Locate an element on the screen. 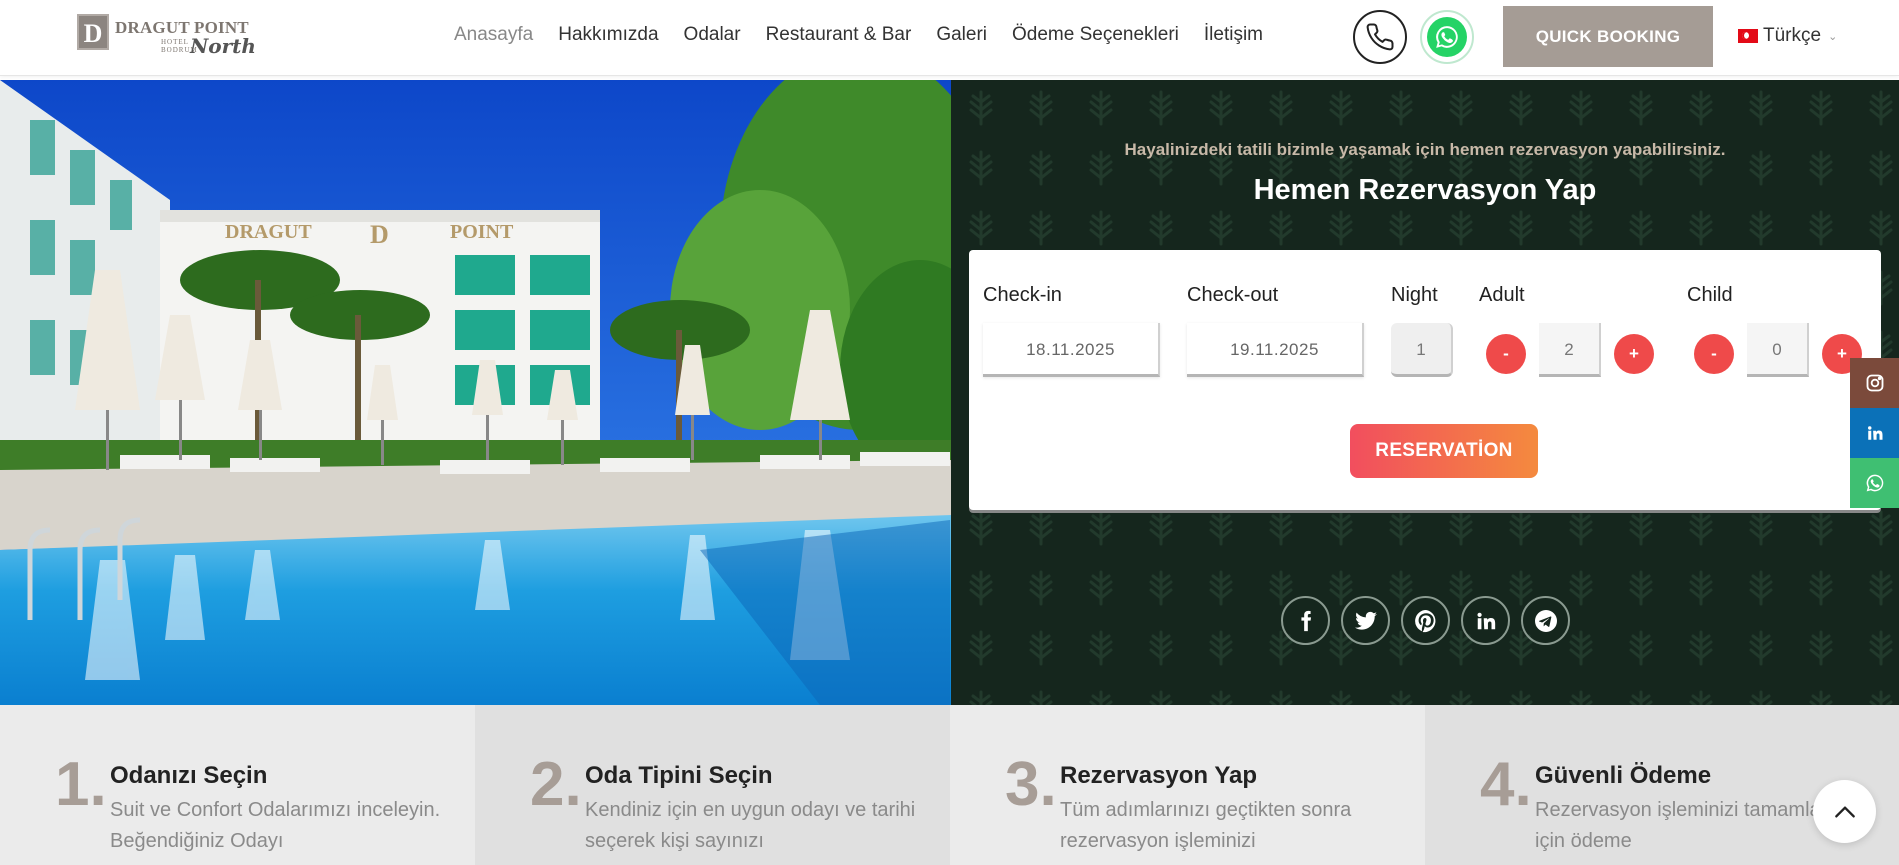 The height and width of the screenshot is (865, 1899). social-links is located at coordinates (1425, 620).